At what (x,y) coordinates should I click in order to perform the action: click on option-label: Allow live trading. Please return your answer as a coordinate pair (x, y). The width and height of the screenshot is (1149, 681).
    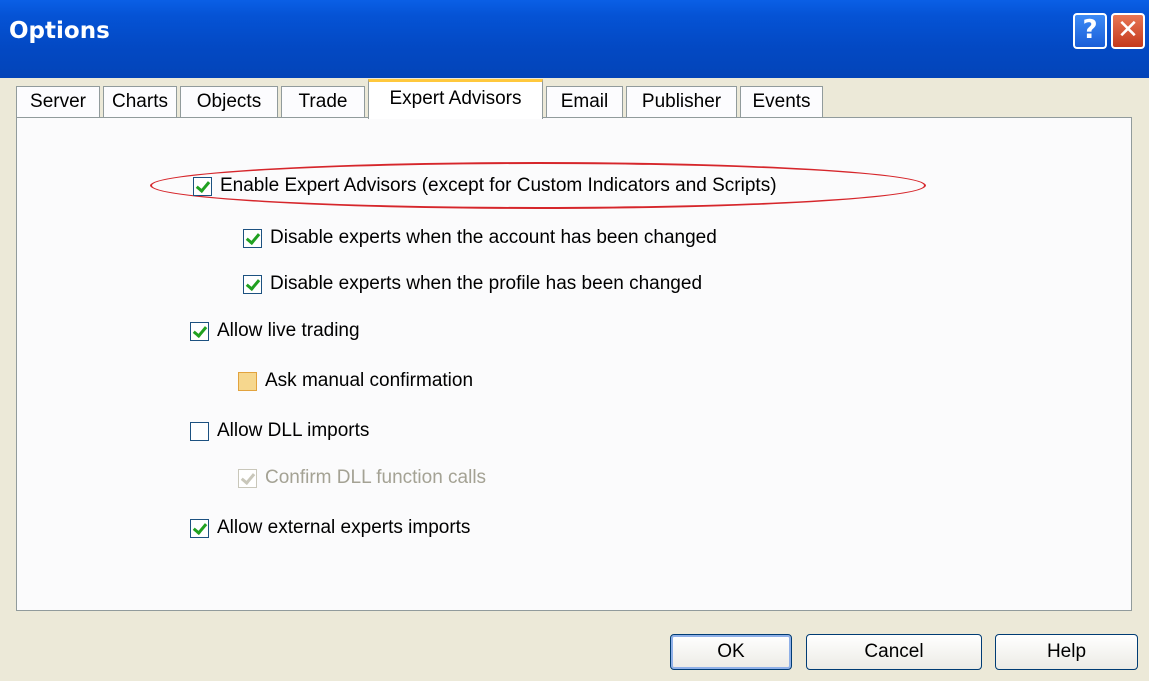
    Looking at the image, I should click on (288, 330).